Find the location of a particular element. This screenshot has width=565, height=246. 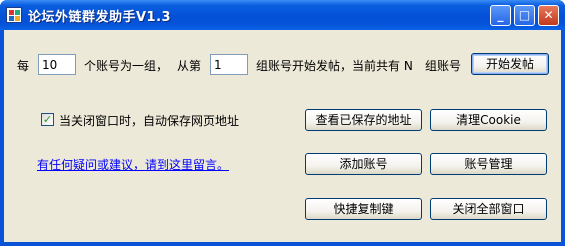

from-label: 从第 is located at coordinates (189, 66).